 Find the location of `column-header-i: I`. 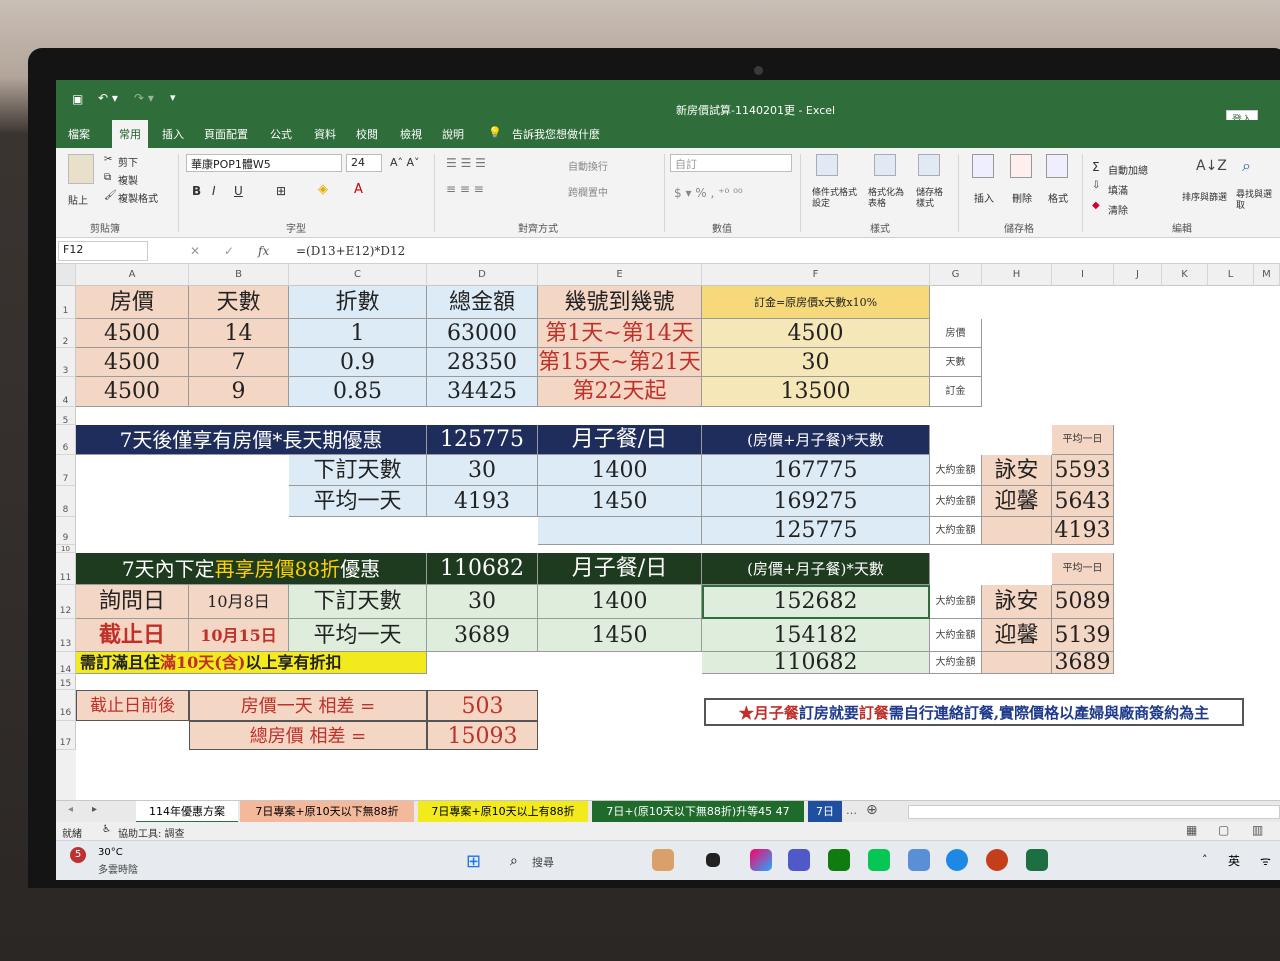

column-header-i: I is located at coordinates (1083, 275).